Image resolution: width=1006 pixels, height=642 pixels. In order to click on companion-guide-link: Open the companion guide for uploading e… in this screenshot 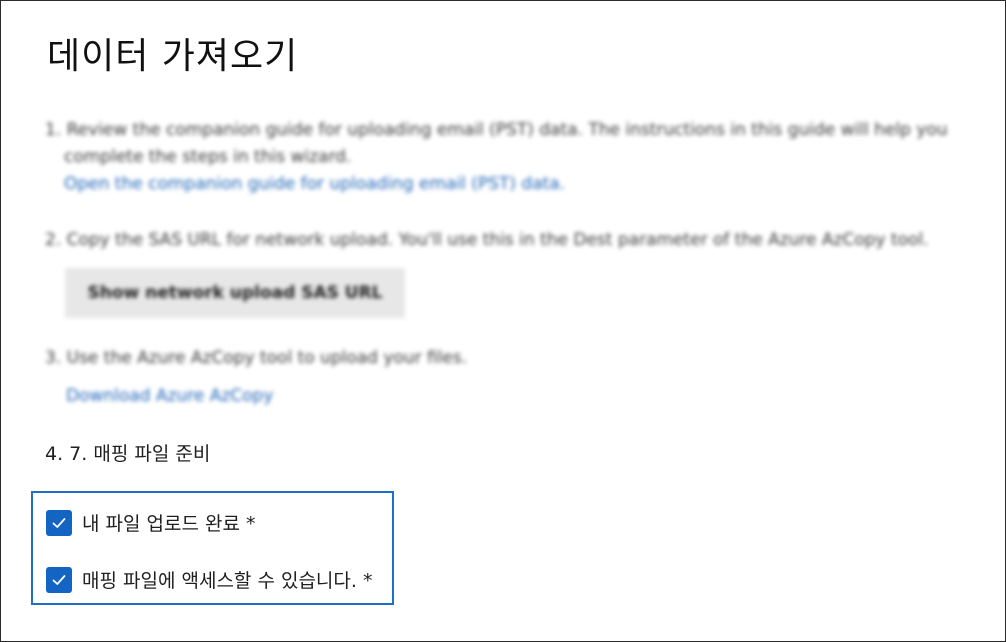, I will do `click(524, 184)`.